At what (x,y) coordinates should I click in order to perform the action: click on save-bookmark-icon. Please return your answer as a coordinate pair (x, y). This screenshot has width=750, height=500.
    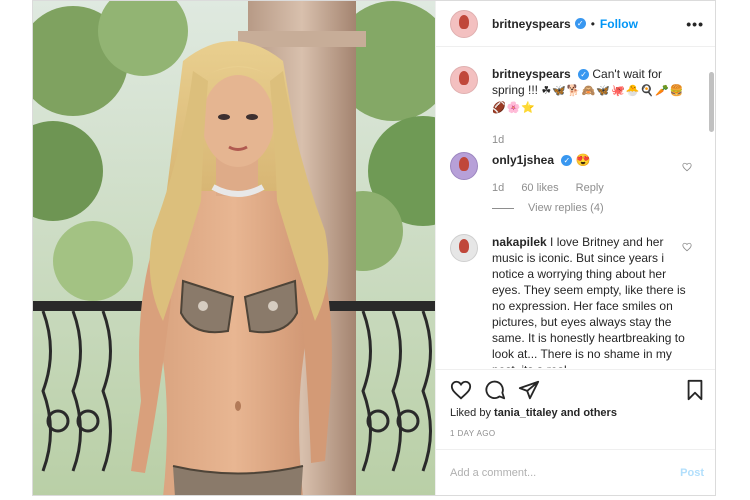
    Looking at the image, I should click on (695, 390).